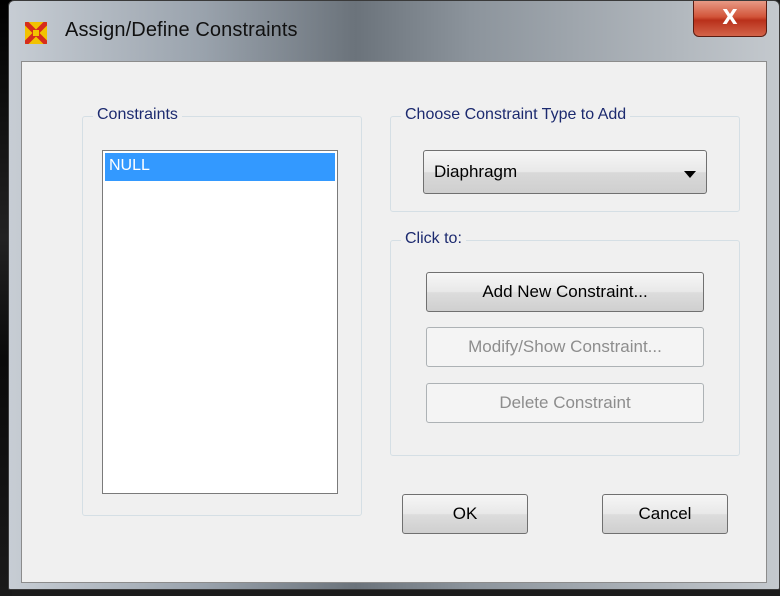 The width and height of the screenshot is (780, 596). What do you see at coordinates (394, 31) in the screenshot?
I see `title-bar: Assign/Define Constraints X` at bounding box center [394, 31].